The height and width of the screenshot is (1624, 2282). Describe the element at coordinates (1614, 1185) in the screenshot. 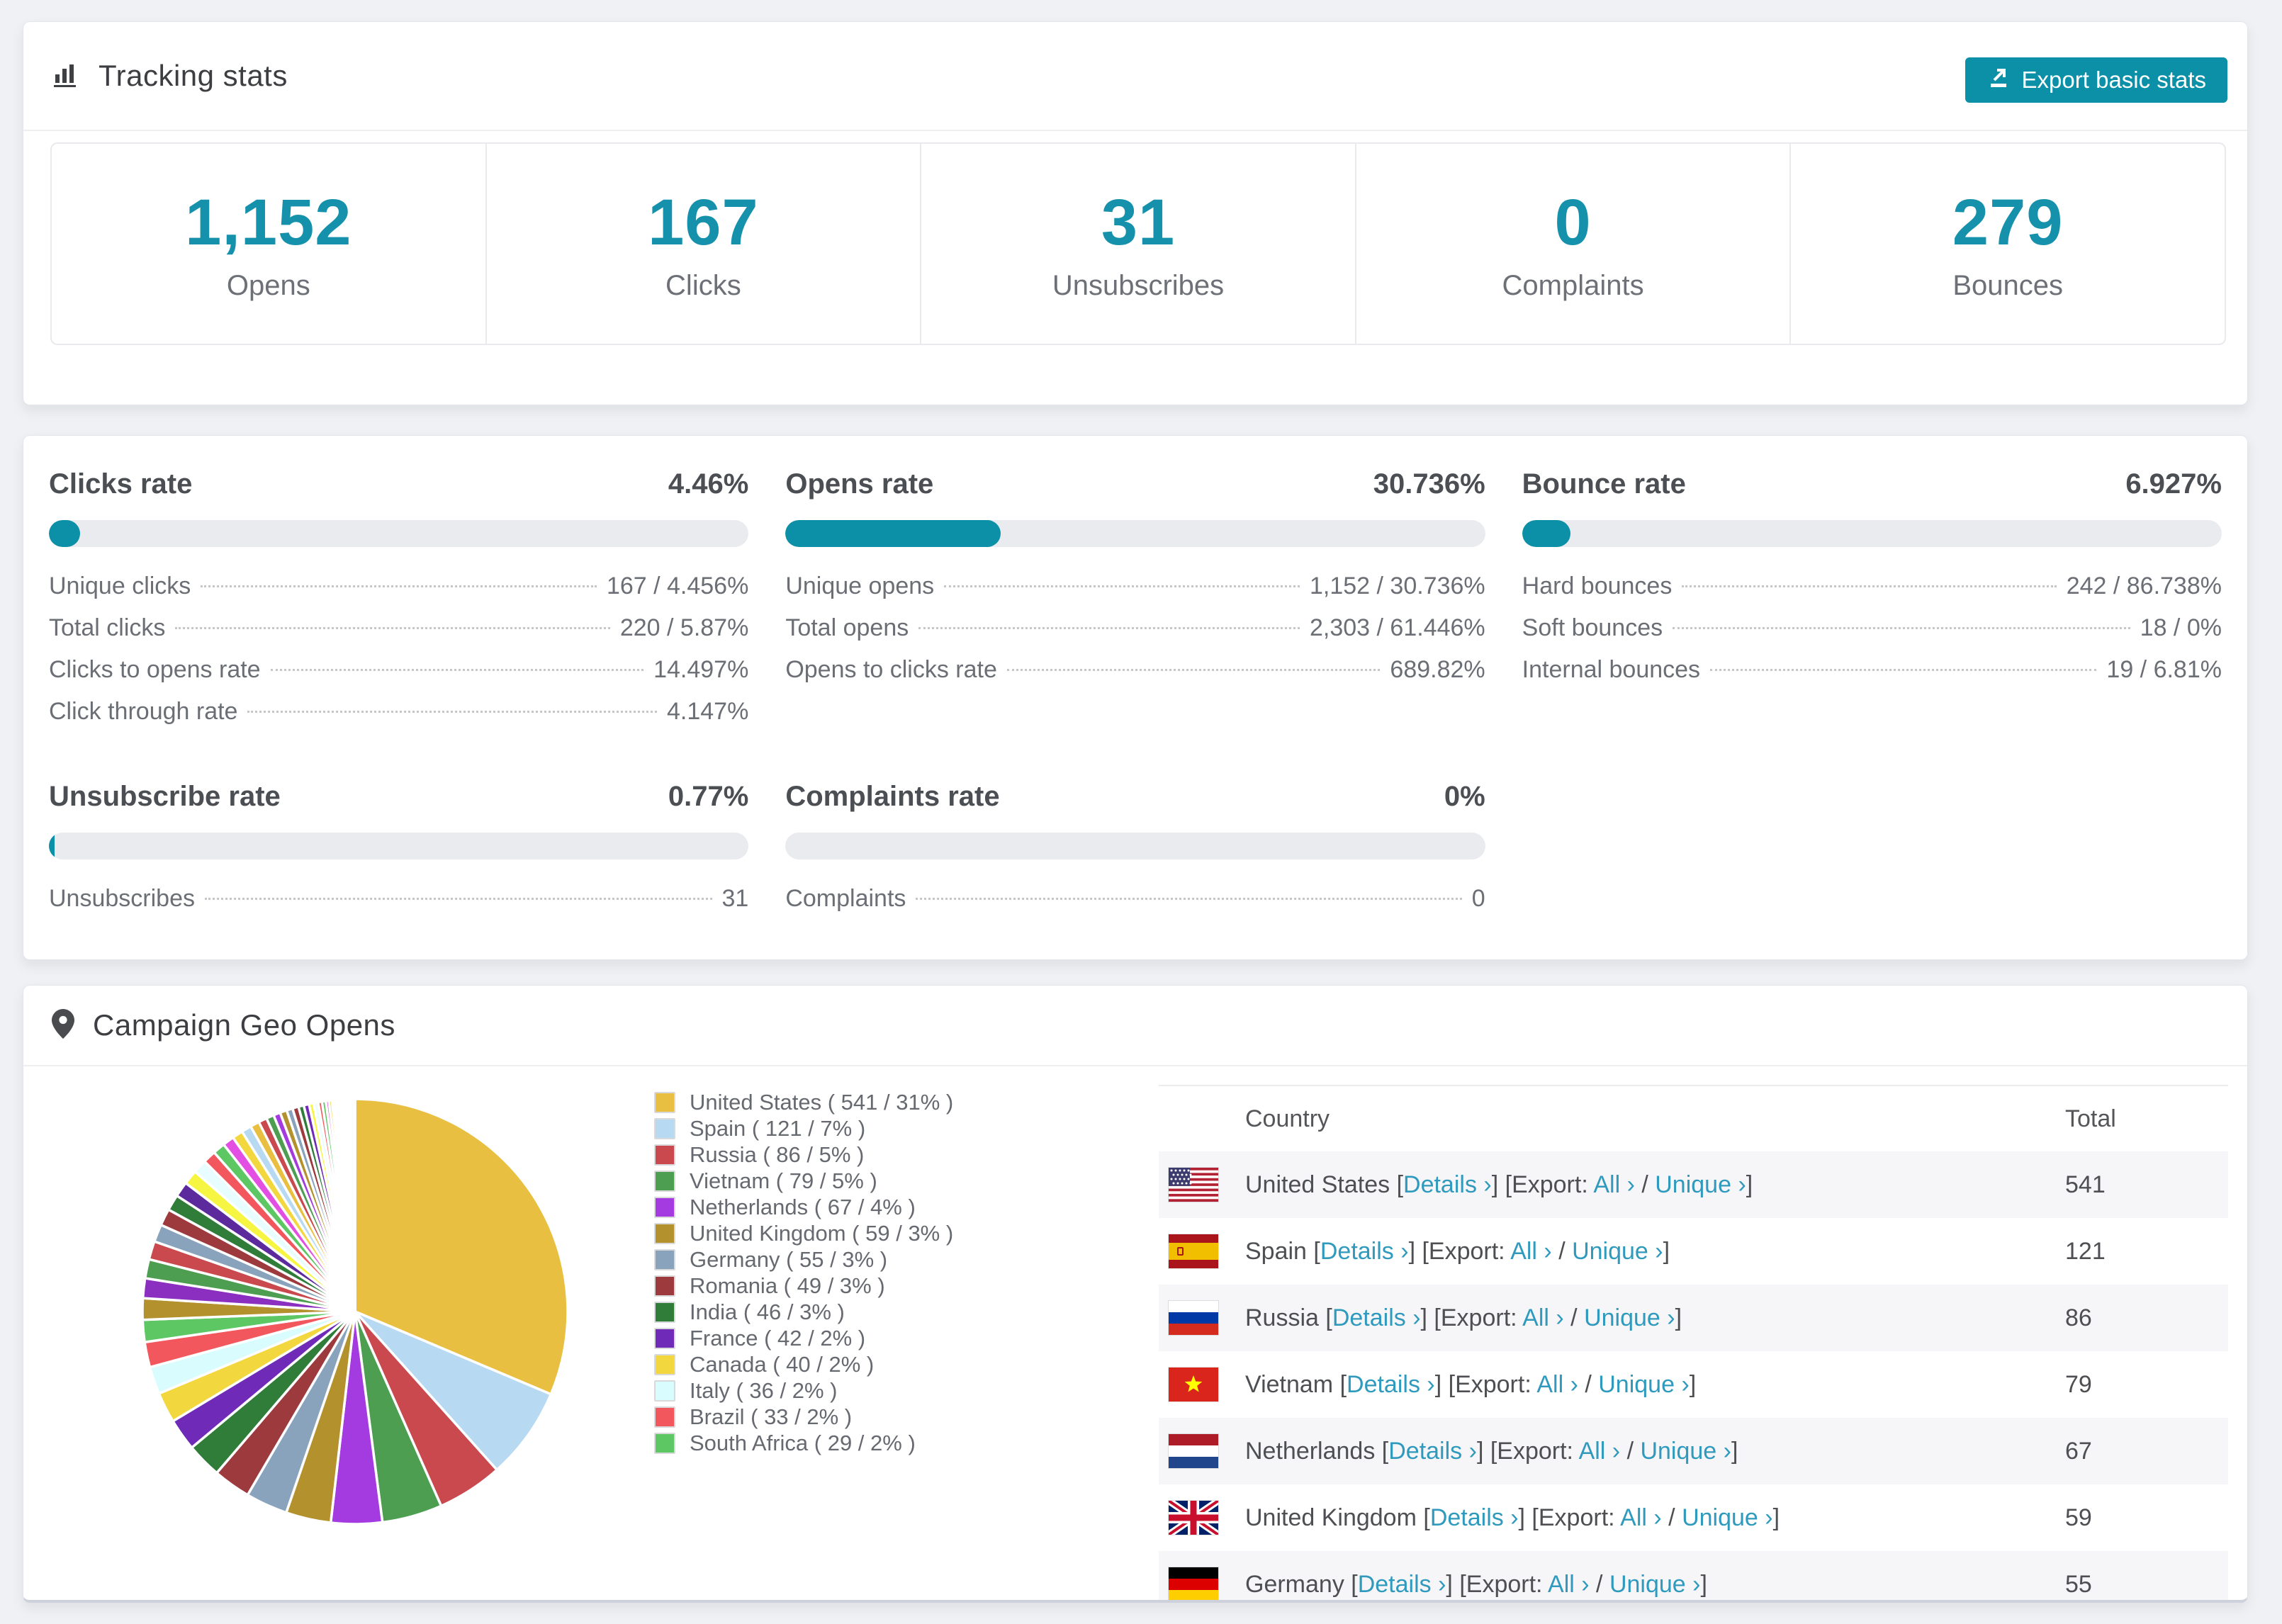

I see `export-all-link-united-states: All ›` at that location.